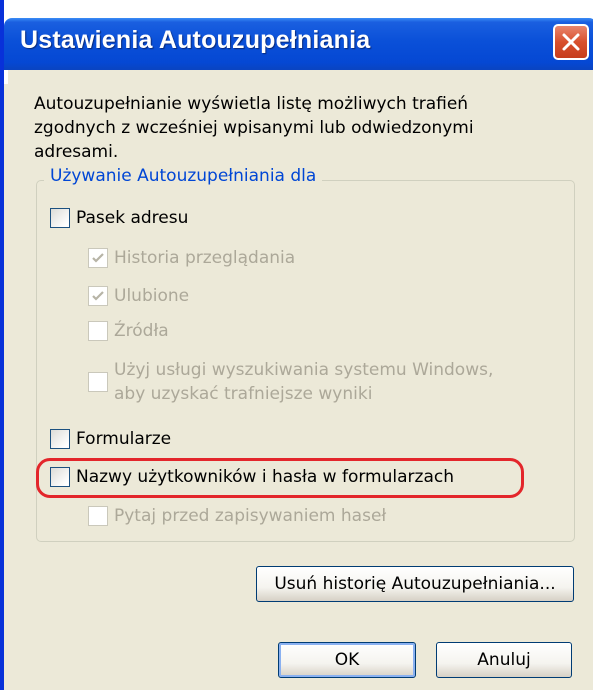  Describe the element at coordinates (141, 331) in the screenshot. I see `feeds-label: Źródła` at that location.